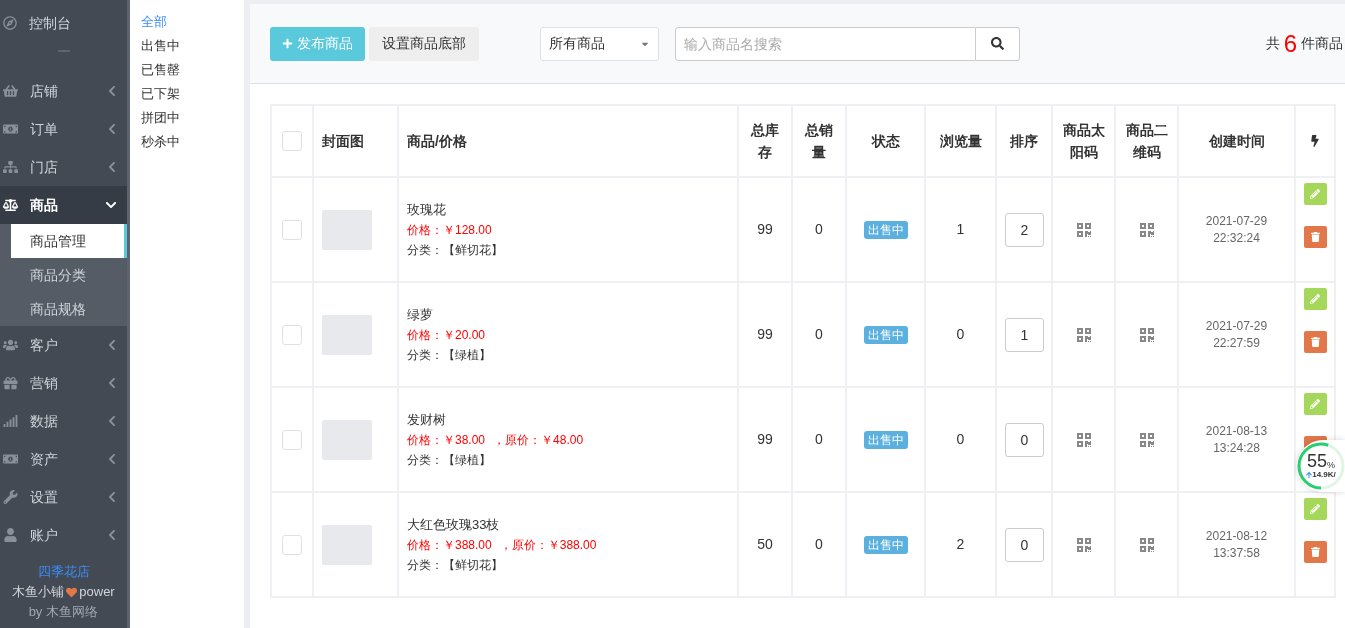 The height and width of the screenshot is (628, 1345). Describe the element at coordinates (63, 572) in the screenshot. I see `shop-name: 四季花店` at that location.